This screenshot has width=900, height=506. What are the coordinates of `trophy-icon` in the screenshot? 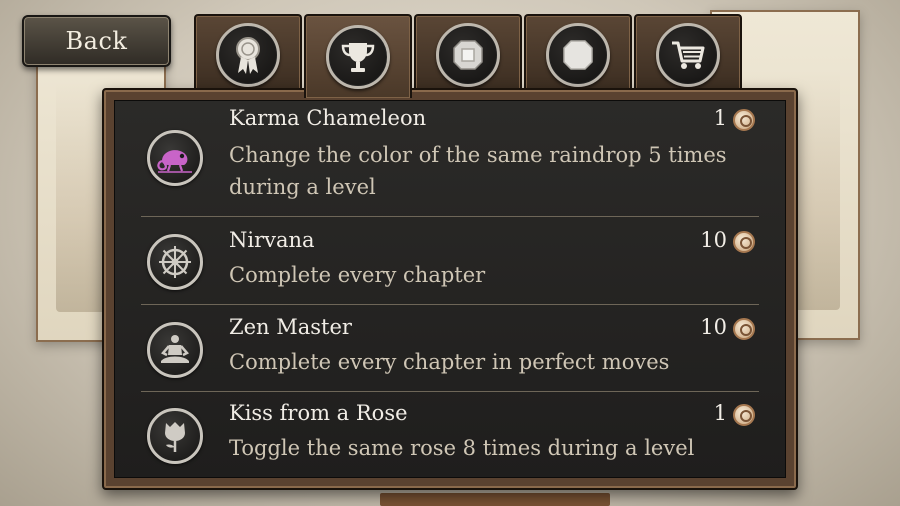 It's located at (358, 57).